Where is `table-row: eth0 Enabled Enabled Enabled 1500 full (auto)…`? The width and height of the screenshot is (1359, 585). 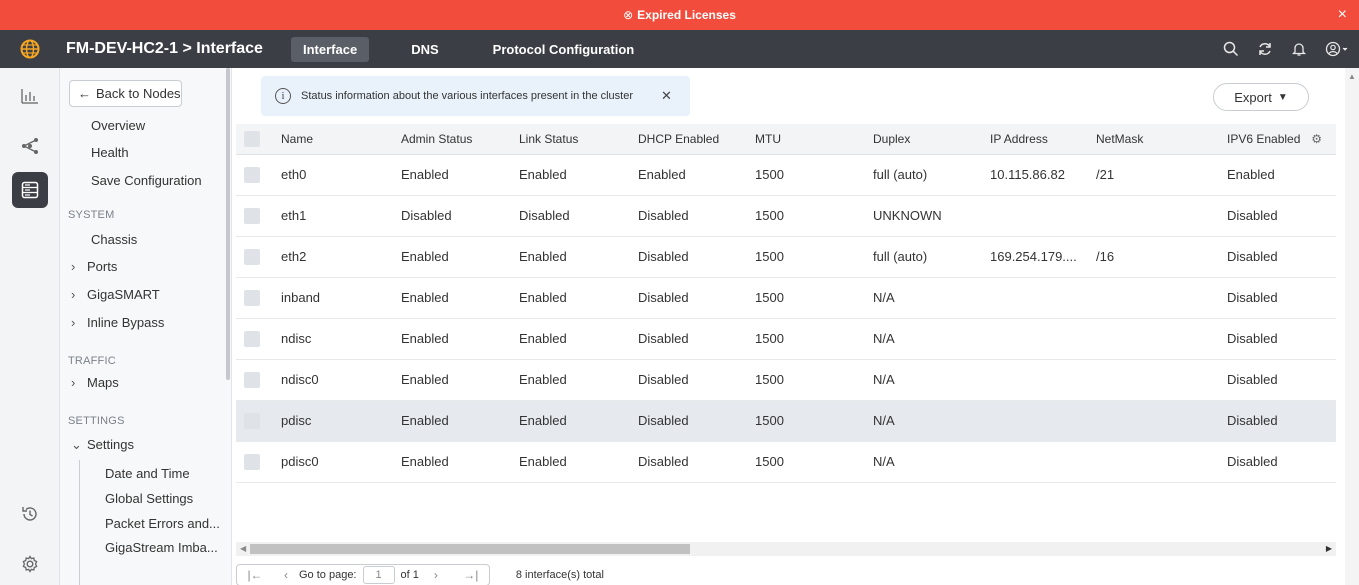
table-row: eth0 Enabled Enabled Enabled 1500 full (auto)… is located at coordinates (786, 175).